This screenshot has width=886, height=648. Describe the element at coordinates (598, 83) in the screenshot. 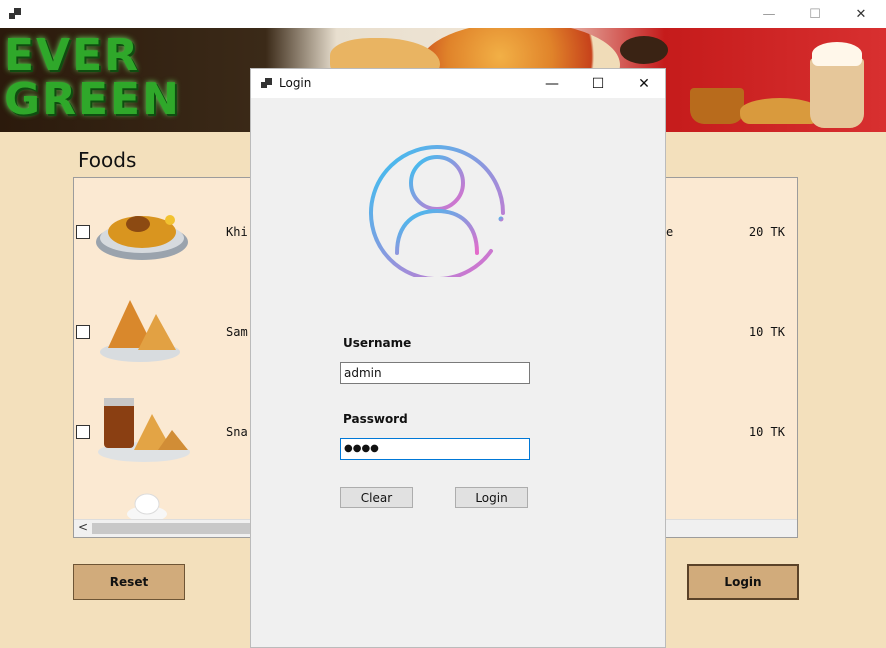

I see `login-maximize-button: ☐` at that location.